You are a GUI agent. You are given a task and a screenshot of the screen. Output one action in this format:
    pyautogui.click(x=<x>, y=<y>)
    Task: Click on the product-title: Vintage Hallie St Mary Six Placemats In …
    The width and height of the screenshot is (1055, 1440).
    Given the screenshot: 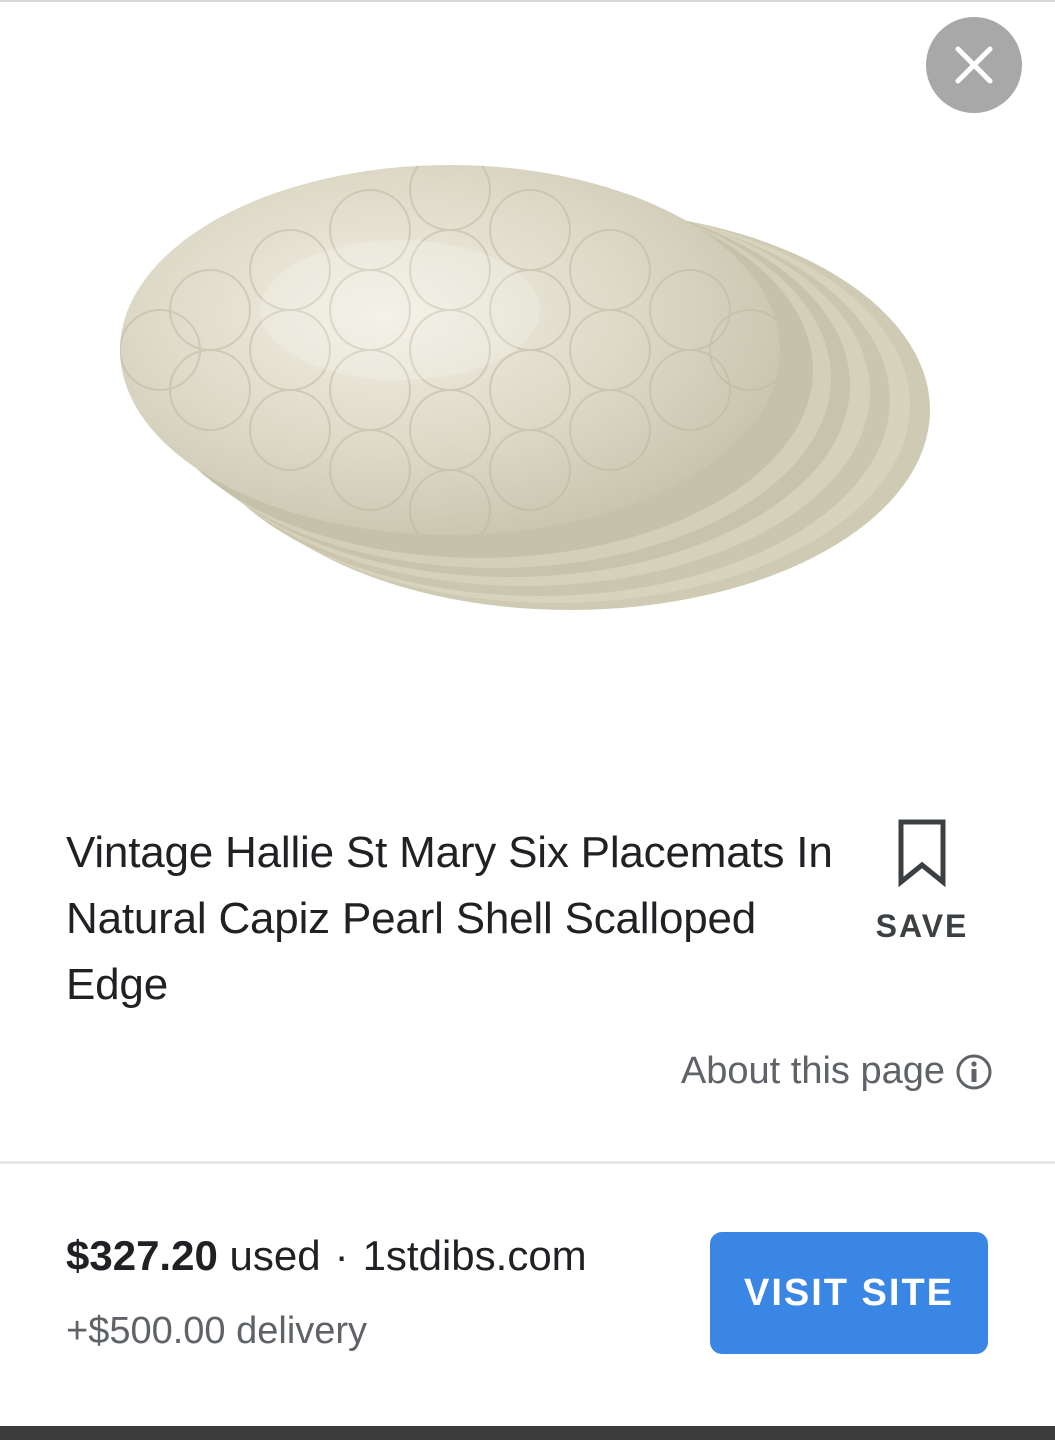 What is the action you would take?
    pyautogui.click(x=449, y=918)
    